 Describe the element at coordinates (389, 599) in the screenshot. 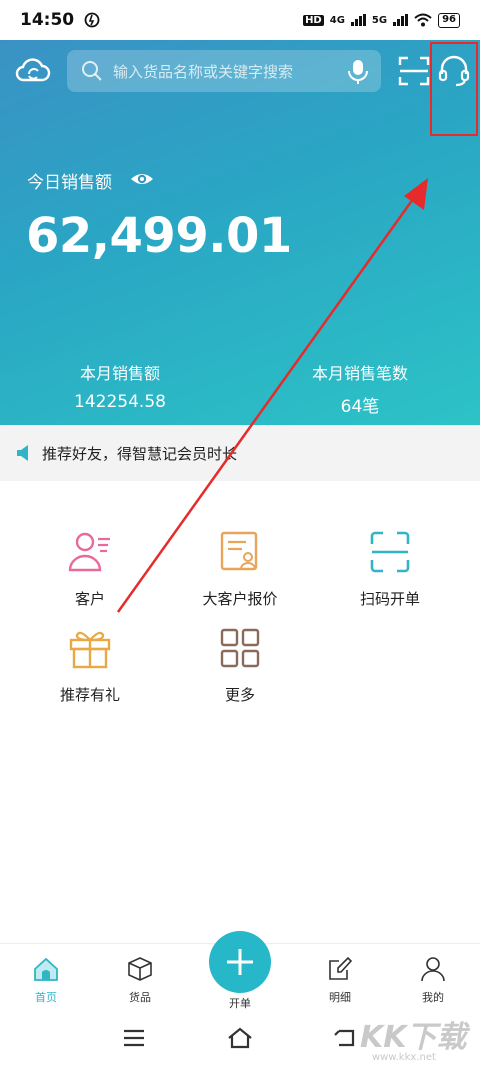

I see `grid-label-scan-order: 扫码开单` at that location.